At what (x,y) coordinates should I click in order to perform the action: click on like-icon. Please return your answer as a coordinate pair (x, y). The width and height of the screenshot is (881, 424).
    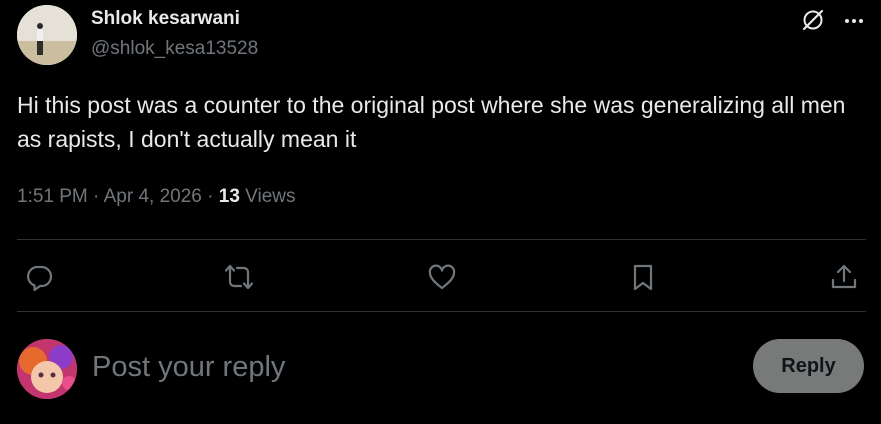
    Looking at the image, I should click on (442, 277).